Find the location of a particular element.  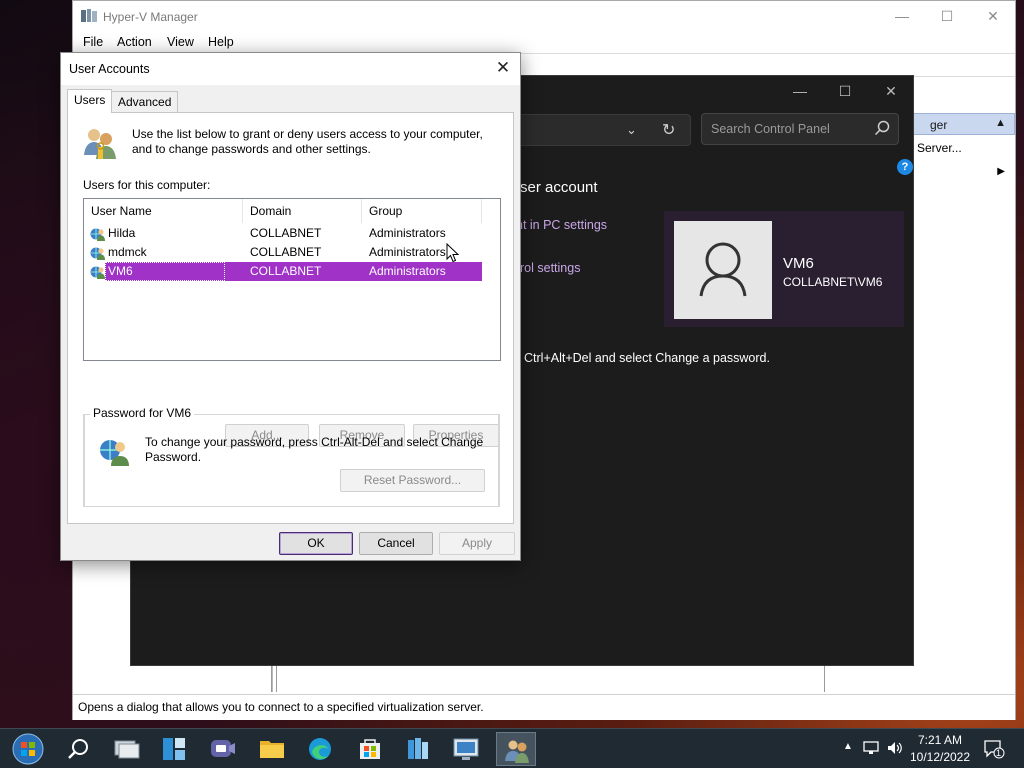

apply-button: Apply is located at coordinates (477, 543).